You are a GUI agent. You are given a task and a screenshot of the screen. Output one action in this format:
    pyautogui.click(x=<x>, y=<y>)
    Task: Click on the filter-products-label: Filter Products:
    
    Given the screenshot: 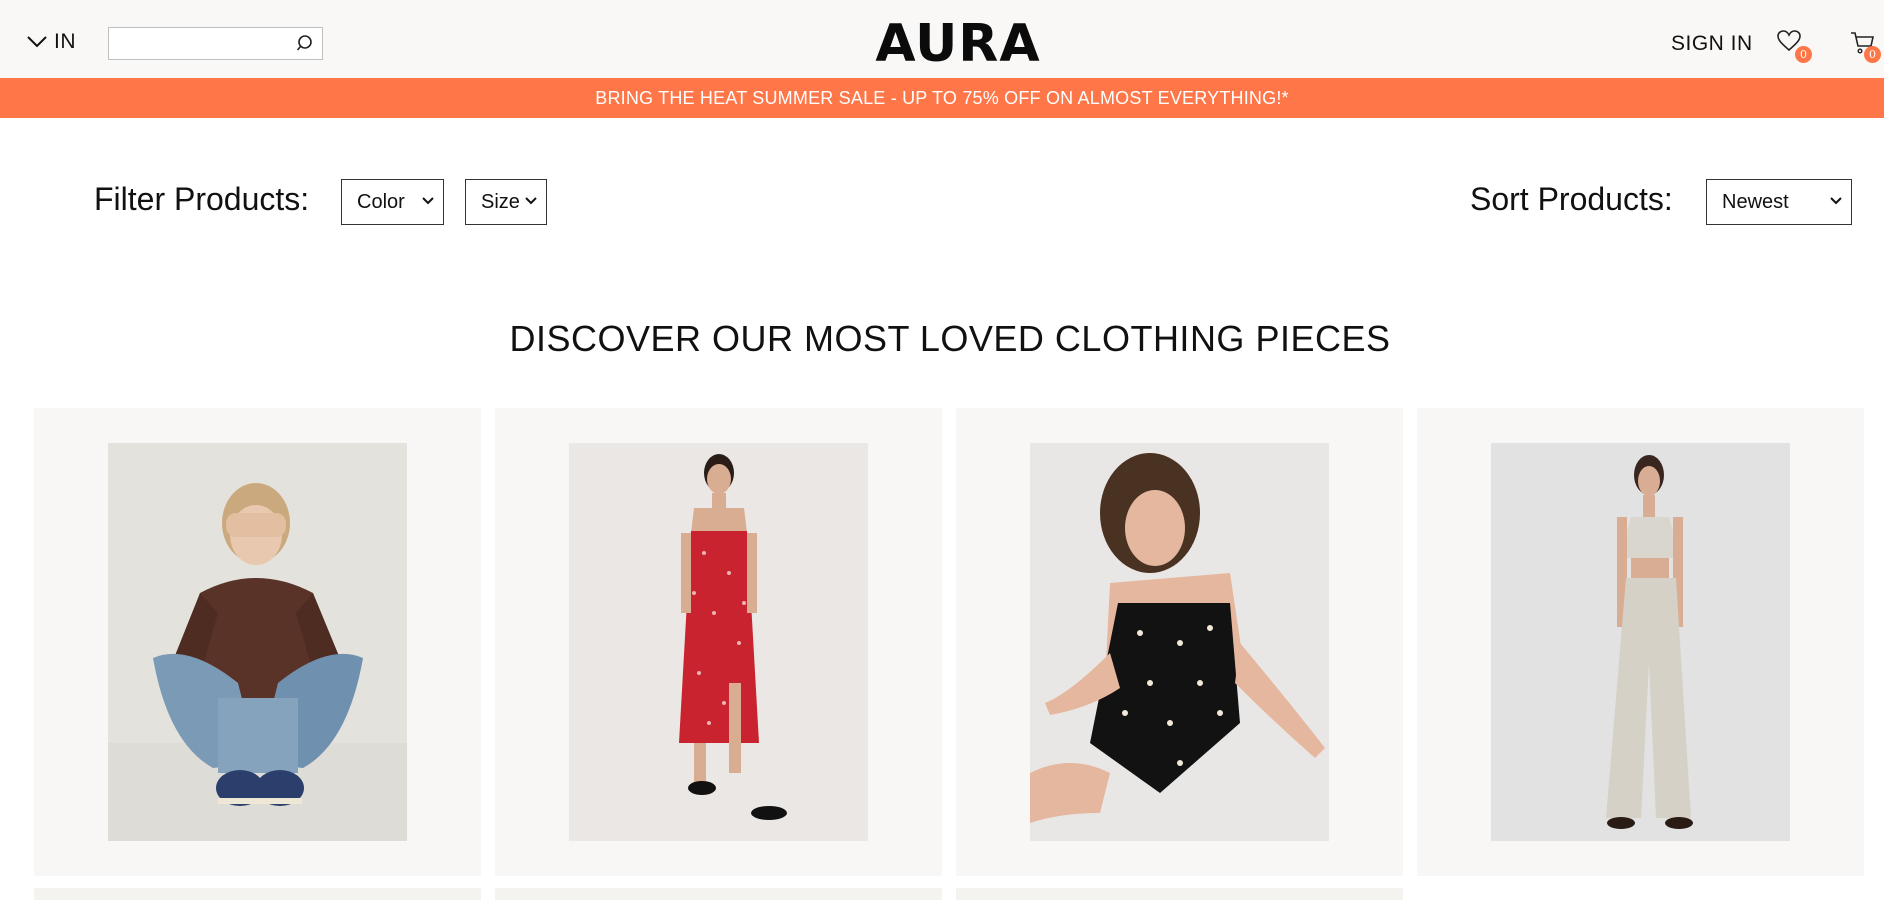 What is the action you would take?
    pyautogui.click(x=202, y=199)
    